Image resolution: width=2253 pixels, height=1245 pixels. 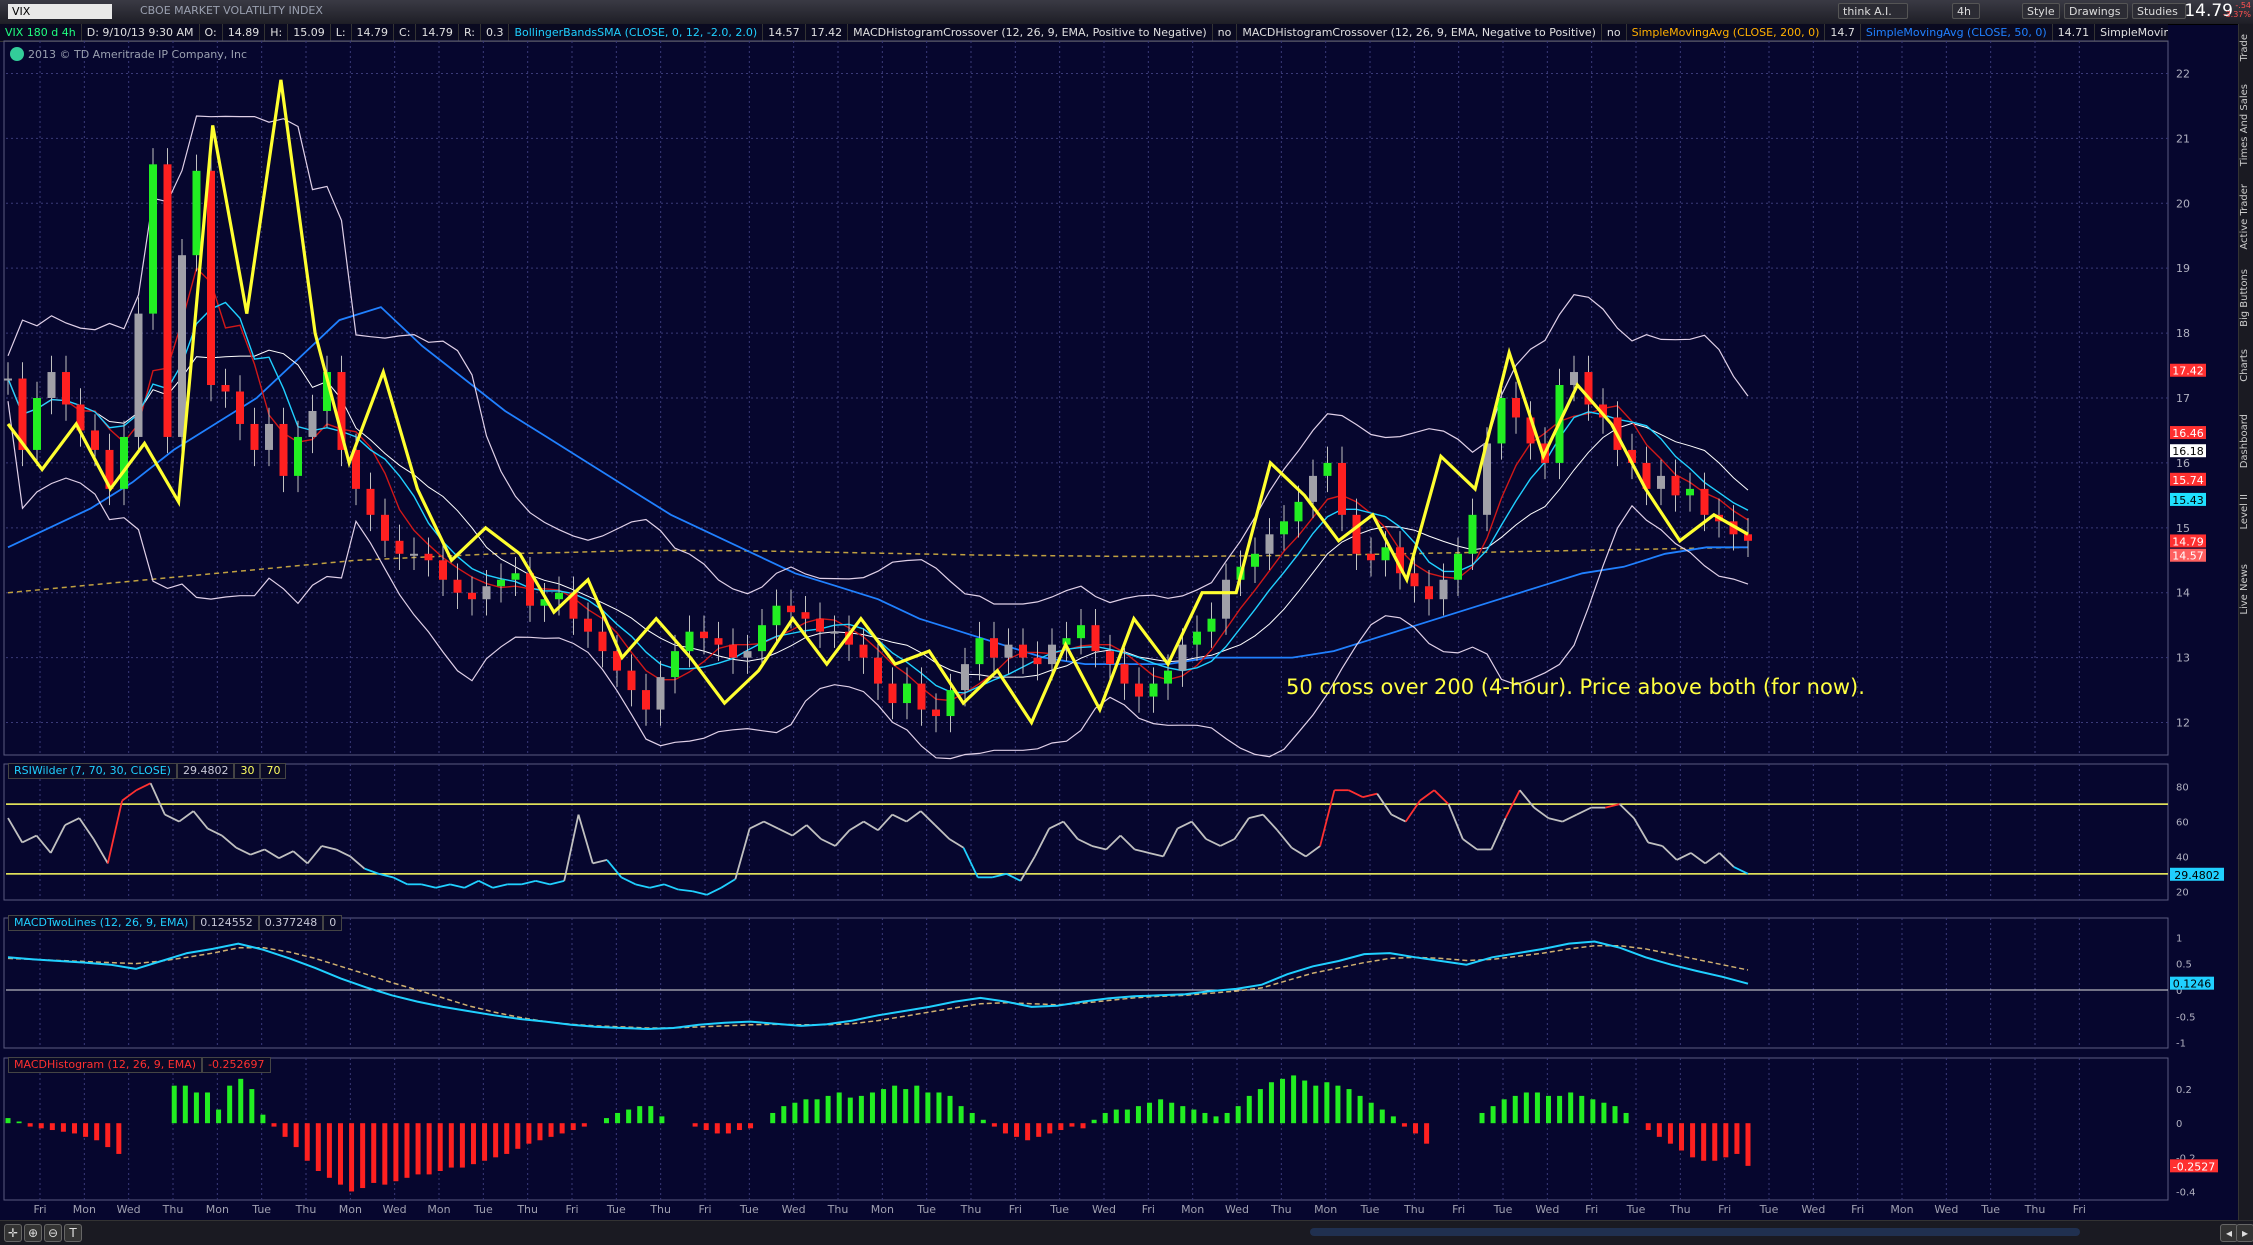 What do you see at coordinates (1126, 1232) in the screenshot?
I see `bottom-toolbar: ✛ ⊕ ⊖ T ◂ ▸` at bounding box center [1126, 1232].